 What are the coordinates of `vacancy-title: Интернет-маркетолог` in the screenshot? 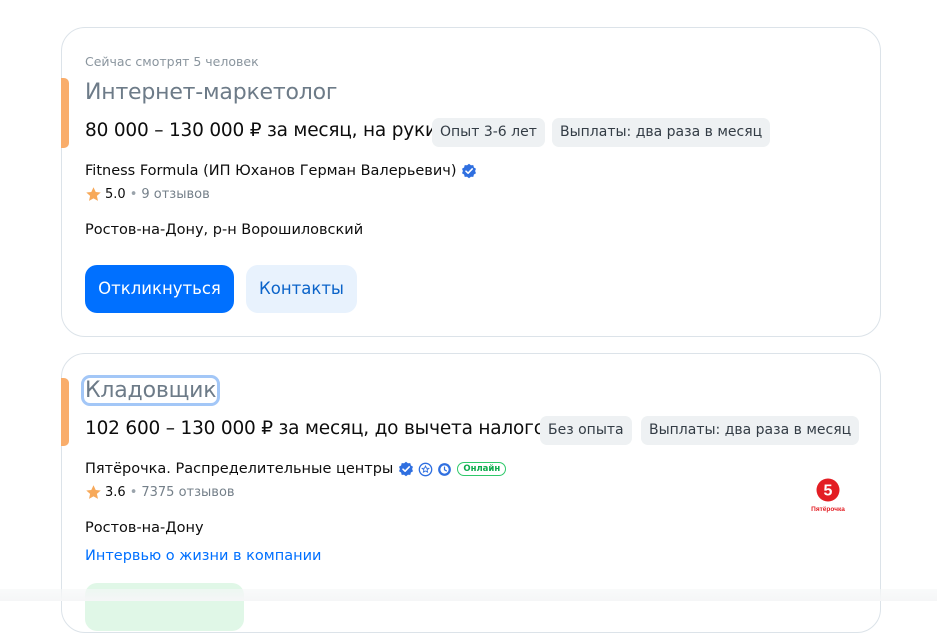 It's located at (211, 92).